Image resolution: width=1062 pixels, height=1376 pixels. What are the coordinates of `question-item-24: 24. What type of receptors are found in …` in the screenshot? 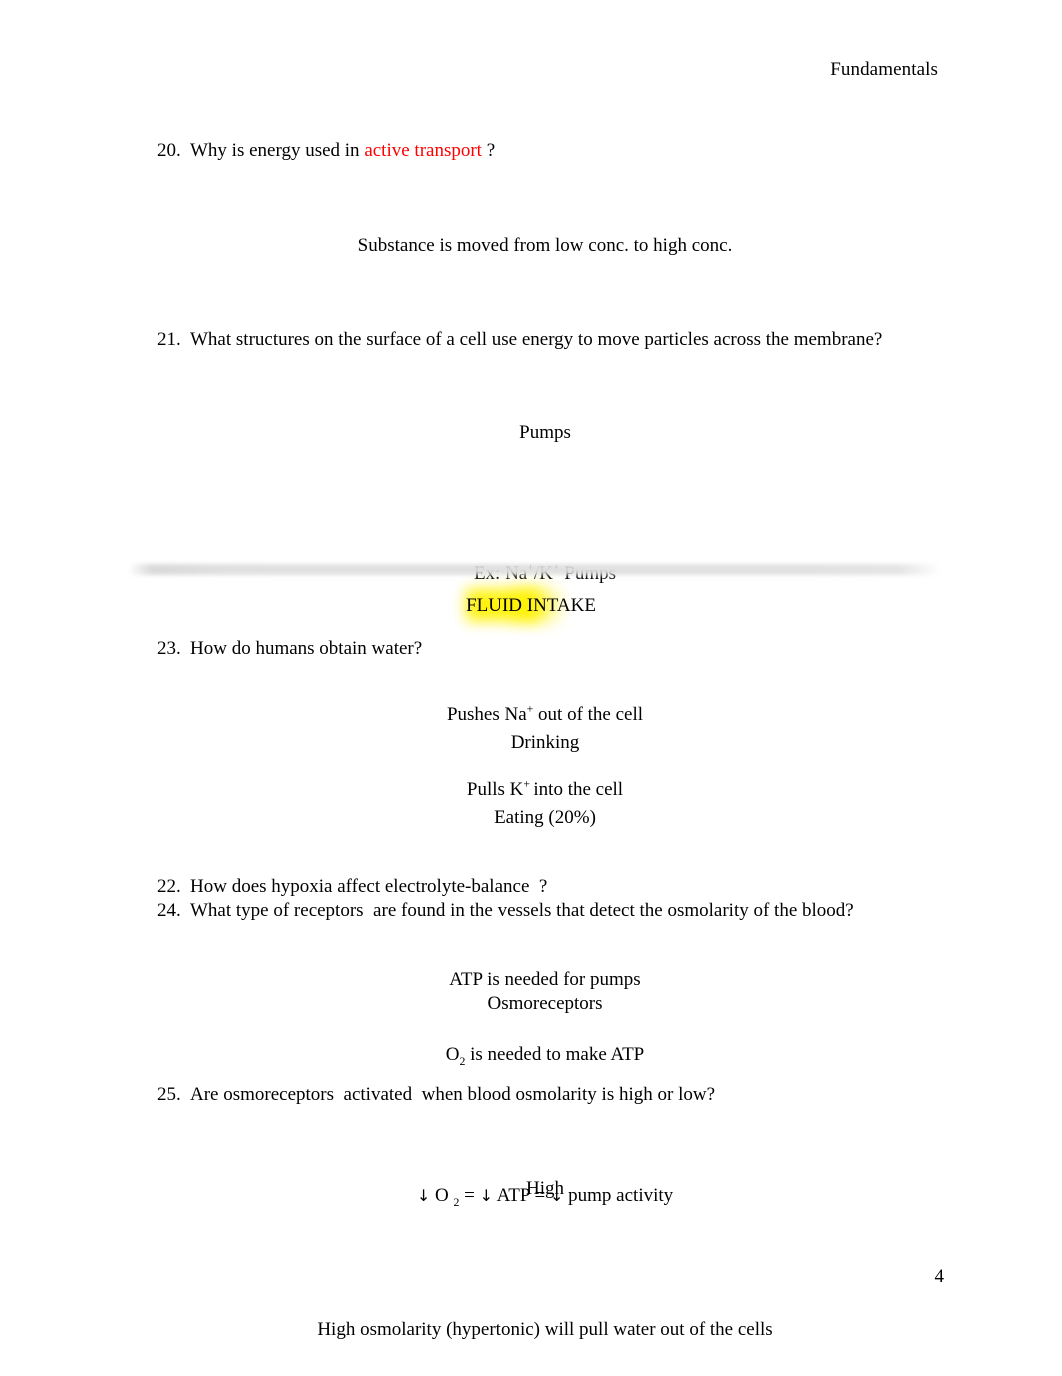 It's located at (552, 910).